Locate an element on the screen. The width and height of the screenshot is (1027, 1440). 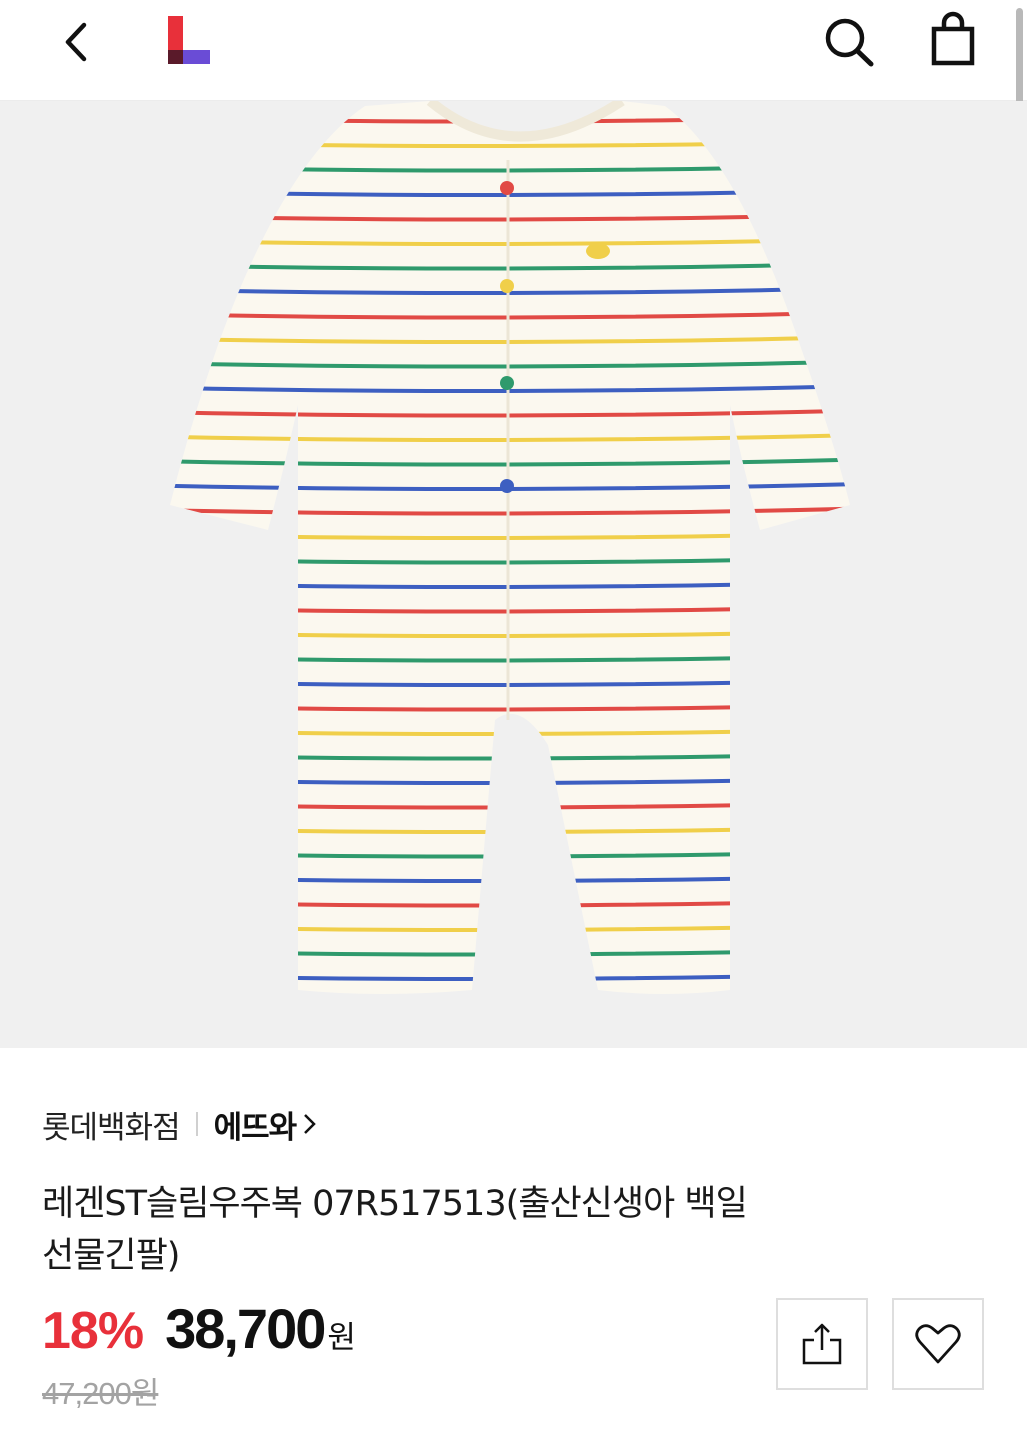
share-button is located at coordinates (822, 1344).